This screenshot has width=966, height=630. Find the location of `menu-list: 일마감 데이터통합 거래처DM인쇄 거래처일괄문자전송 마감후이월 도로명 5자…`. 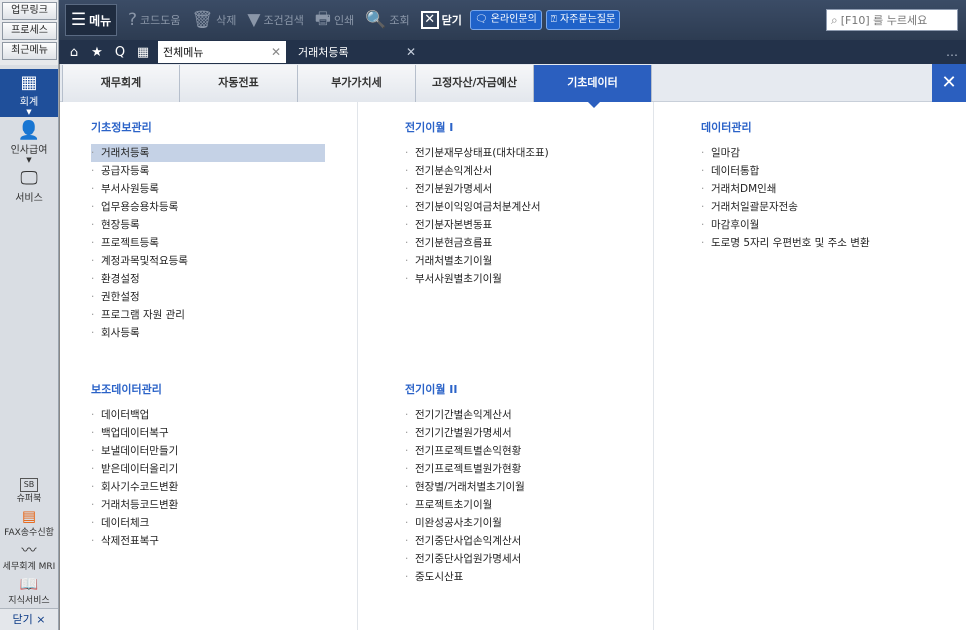

menu-list: 일마감 데이터통합 거래처DM인쇄 거래처일괄문자전송 마감후이월 도로명 5자… is located at coordinates (833, 198).